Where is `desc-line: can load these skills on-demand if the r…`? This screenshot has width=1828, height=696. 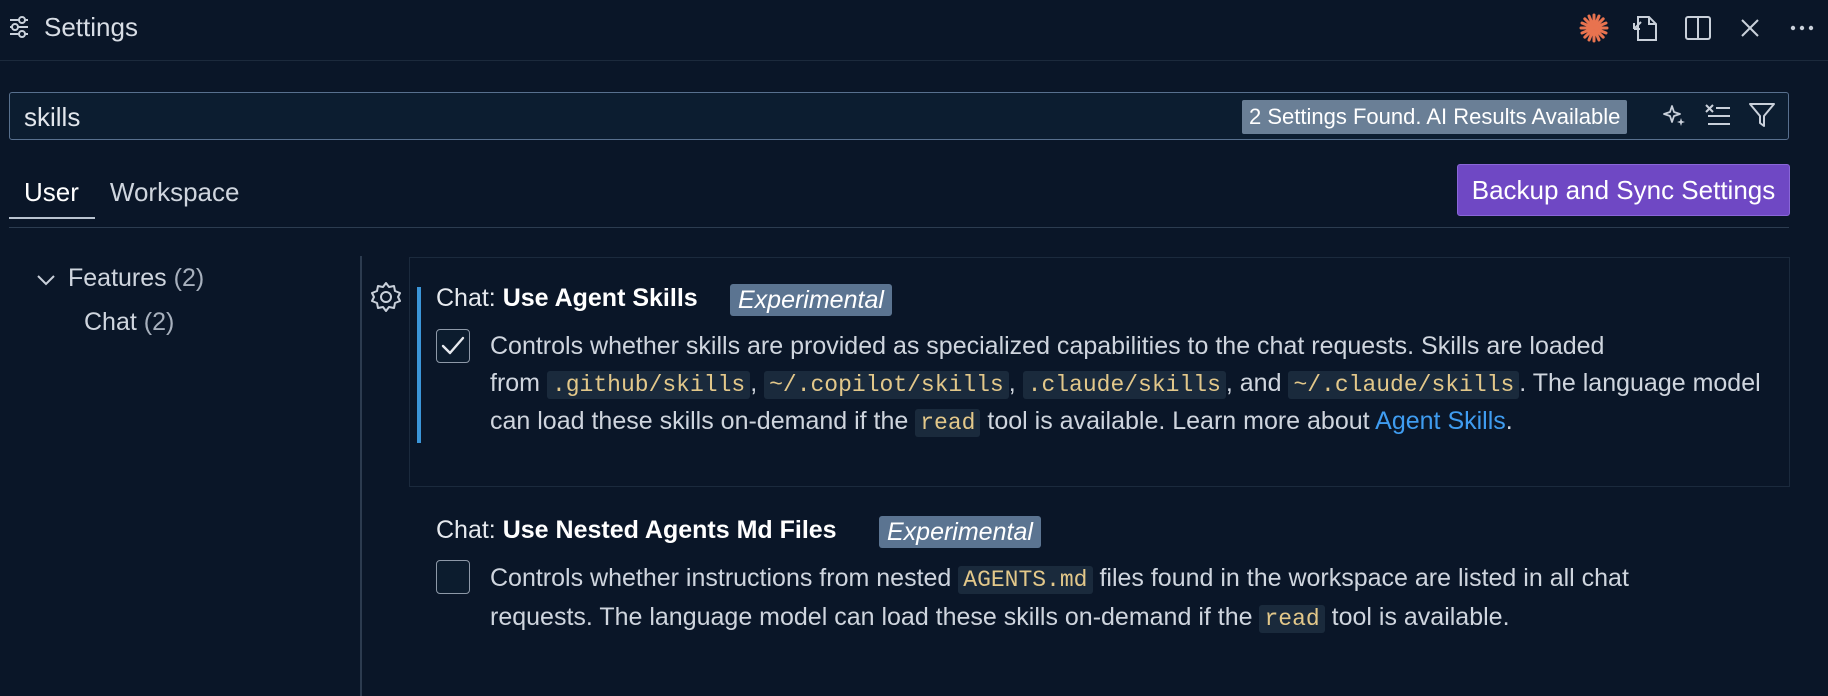 desc-line: can load these skills on-demand if the r… is located at coordinates (1125, 422).